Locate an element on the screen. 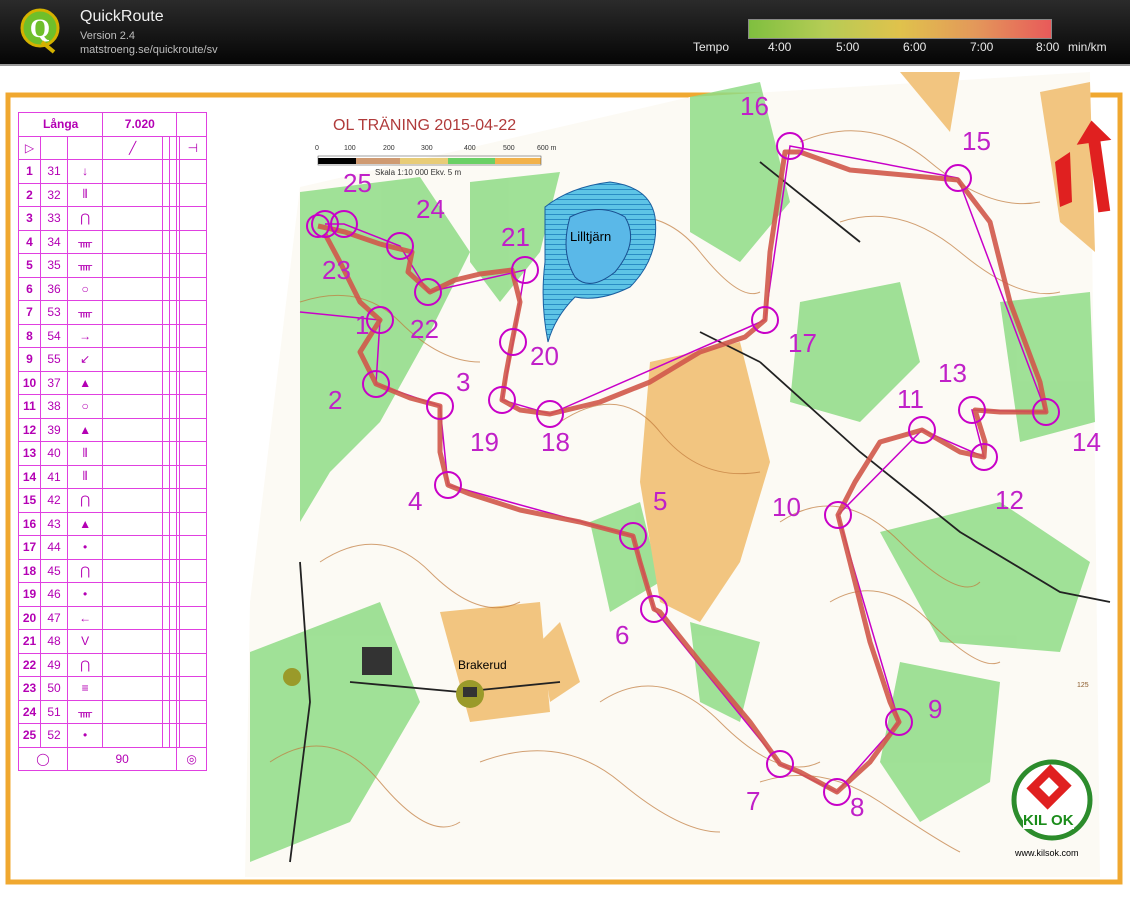 This screenshot has width=1130, height=897. control-number: 2 is located at coordinates (29, 194).